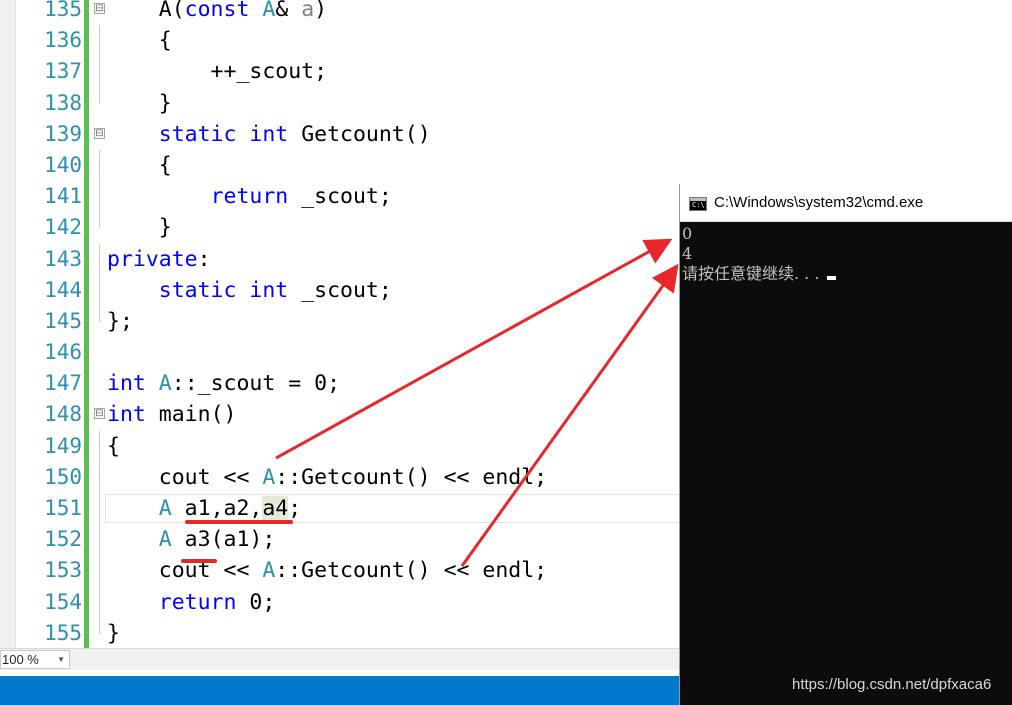  I want to click on code-text: ++_scout;, so click(217, 71).